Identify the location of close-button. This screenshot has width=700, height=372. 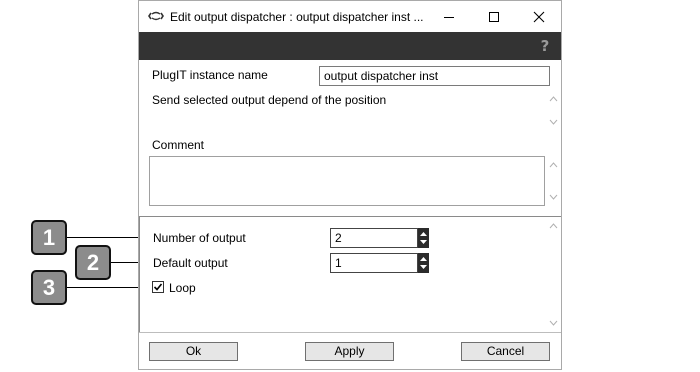
(539, 16).